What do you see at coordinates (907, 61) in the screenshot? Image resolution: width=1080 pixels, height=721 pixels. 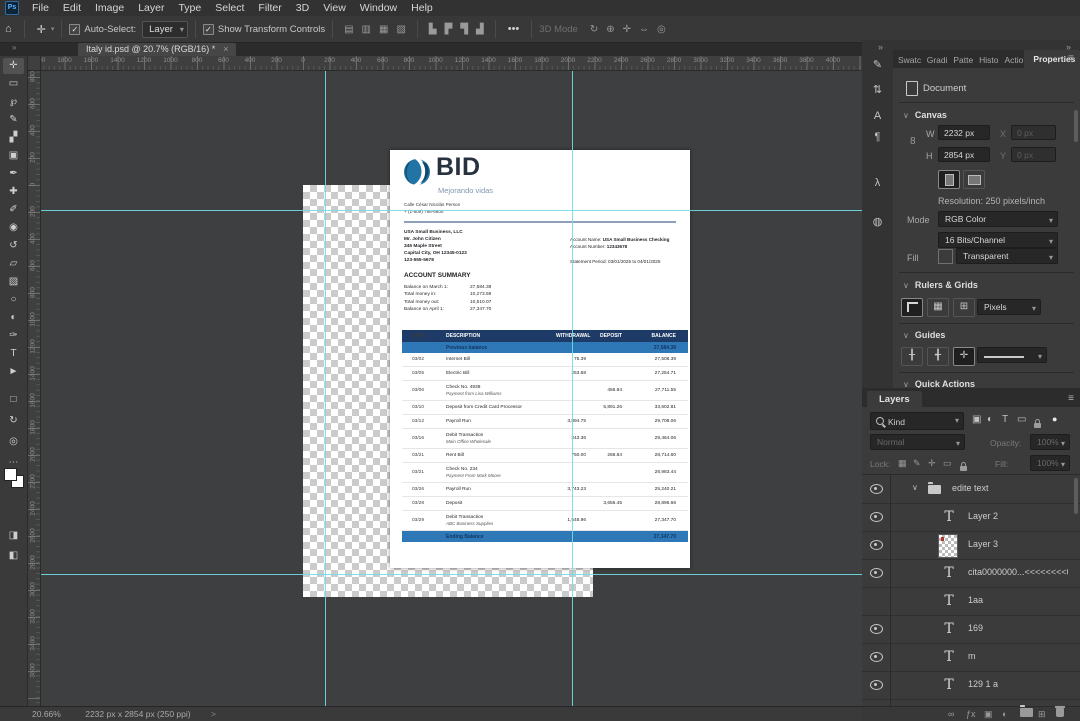 I see `tab-swatc: Swatc` at bounding box center [907, 61].